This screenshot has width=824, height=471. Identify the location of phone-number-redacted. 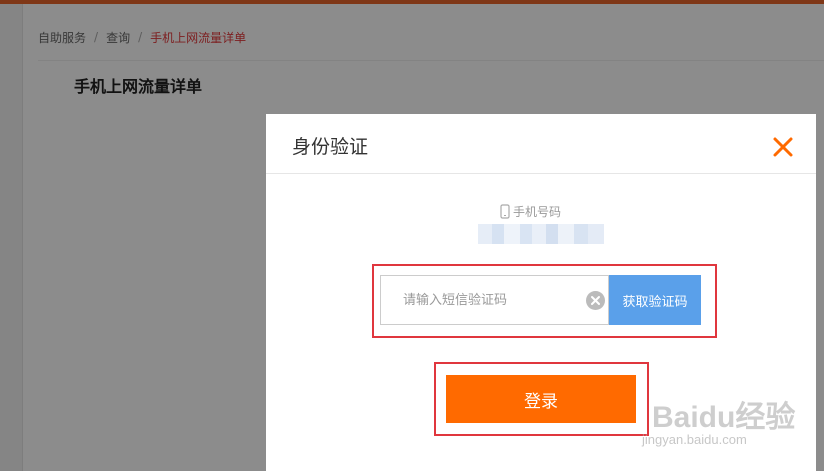
(541, 234).